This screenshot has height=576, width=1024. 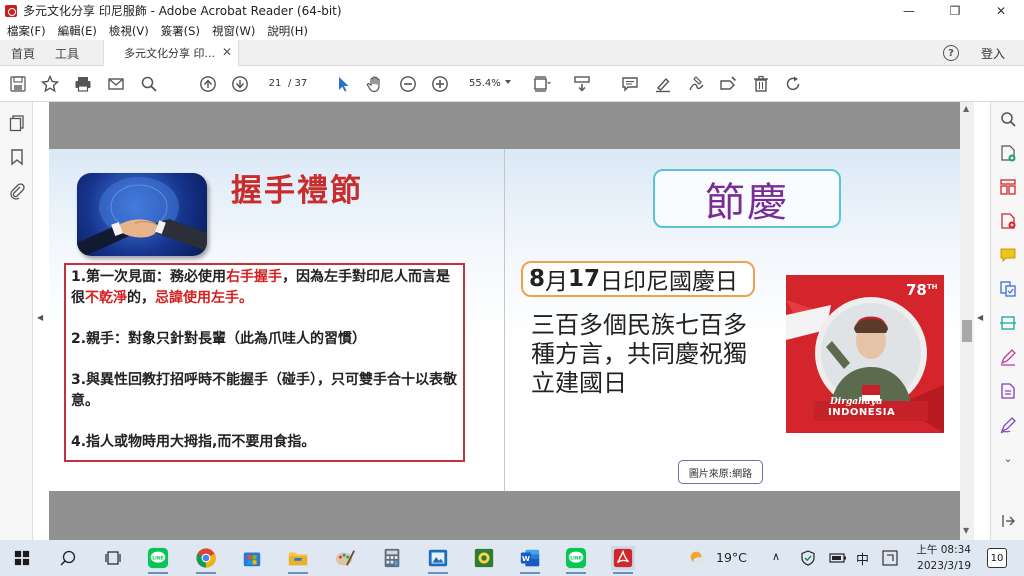 I want to click on input-mode-icon, so click(x=890, y=558).